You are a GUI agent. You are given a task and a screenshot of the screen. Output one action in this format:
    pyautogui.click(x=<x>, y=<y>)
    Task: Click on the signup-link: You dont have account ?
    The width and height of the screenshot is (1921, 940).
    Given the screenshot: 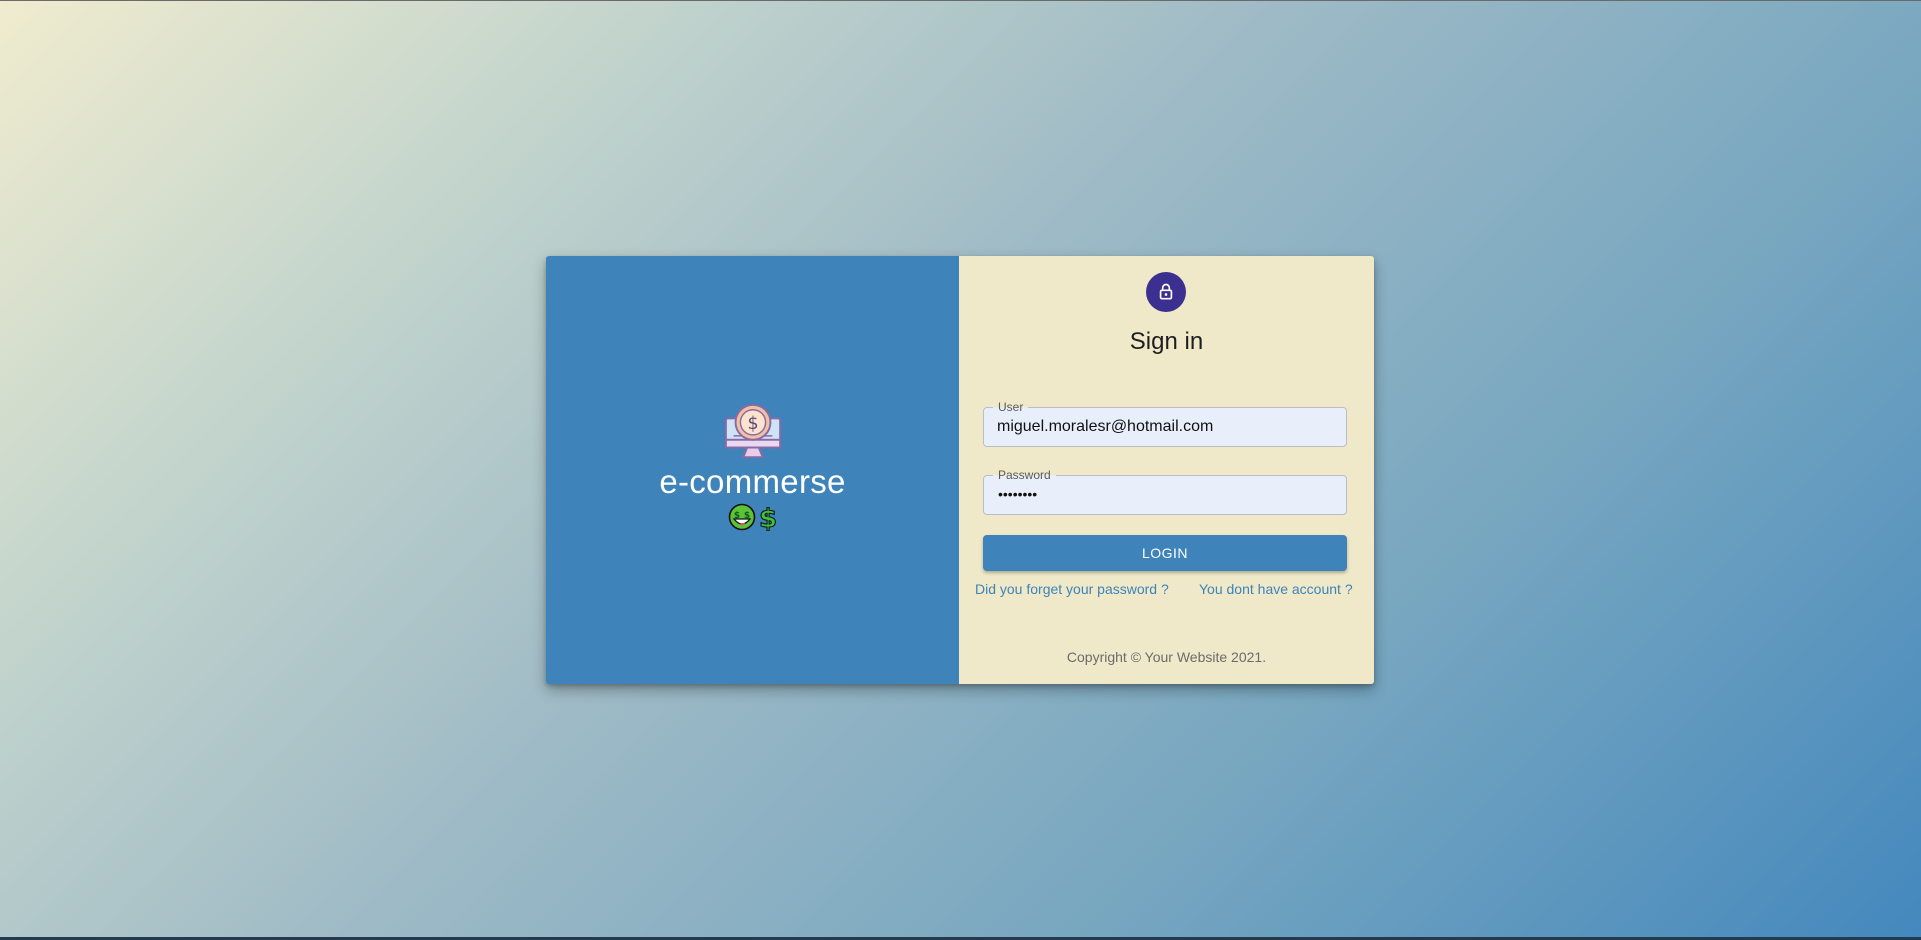 What is the action you would take?
    pyautogui.click(x=1276, y=589)
    